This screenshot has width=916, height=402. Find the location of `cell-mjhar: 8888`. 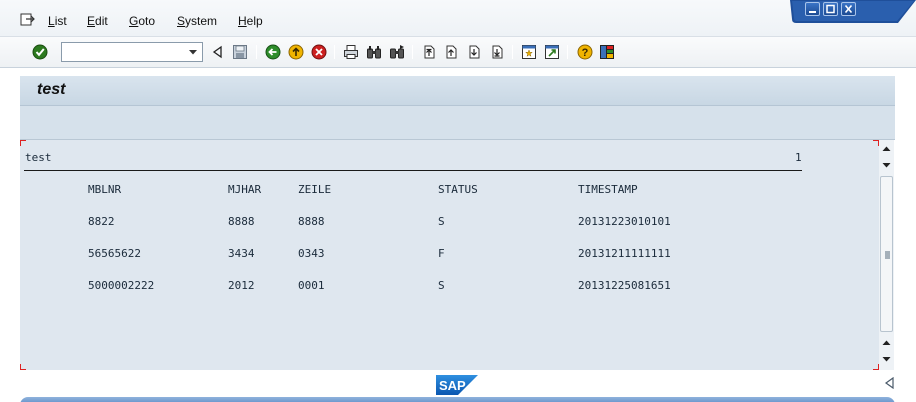

cell-mjhar: 8888 is located at coordinates (241, 221).